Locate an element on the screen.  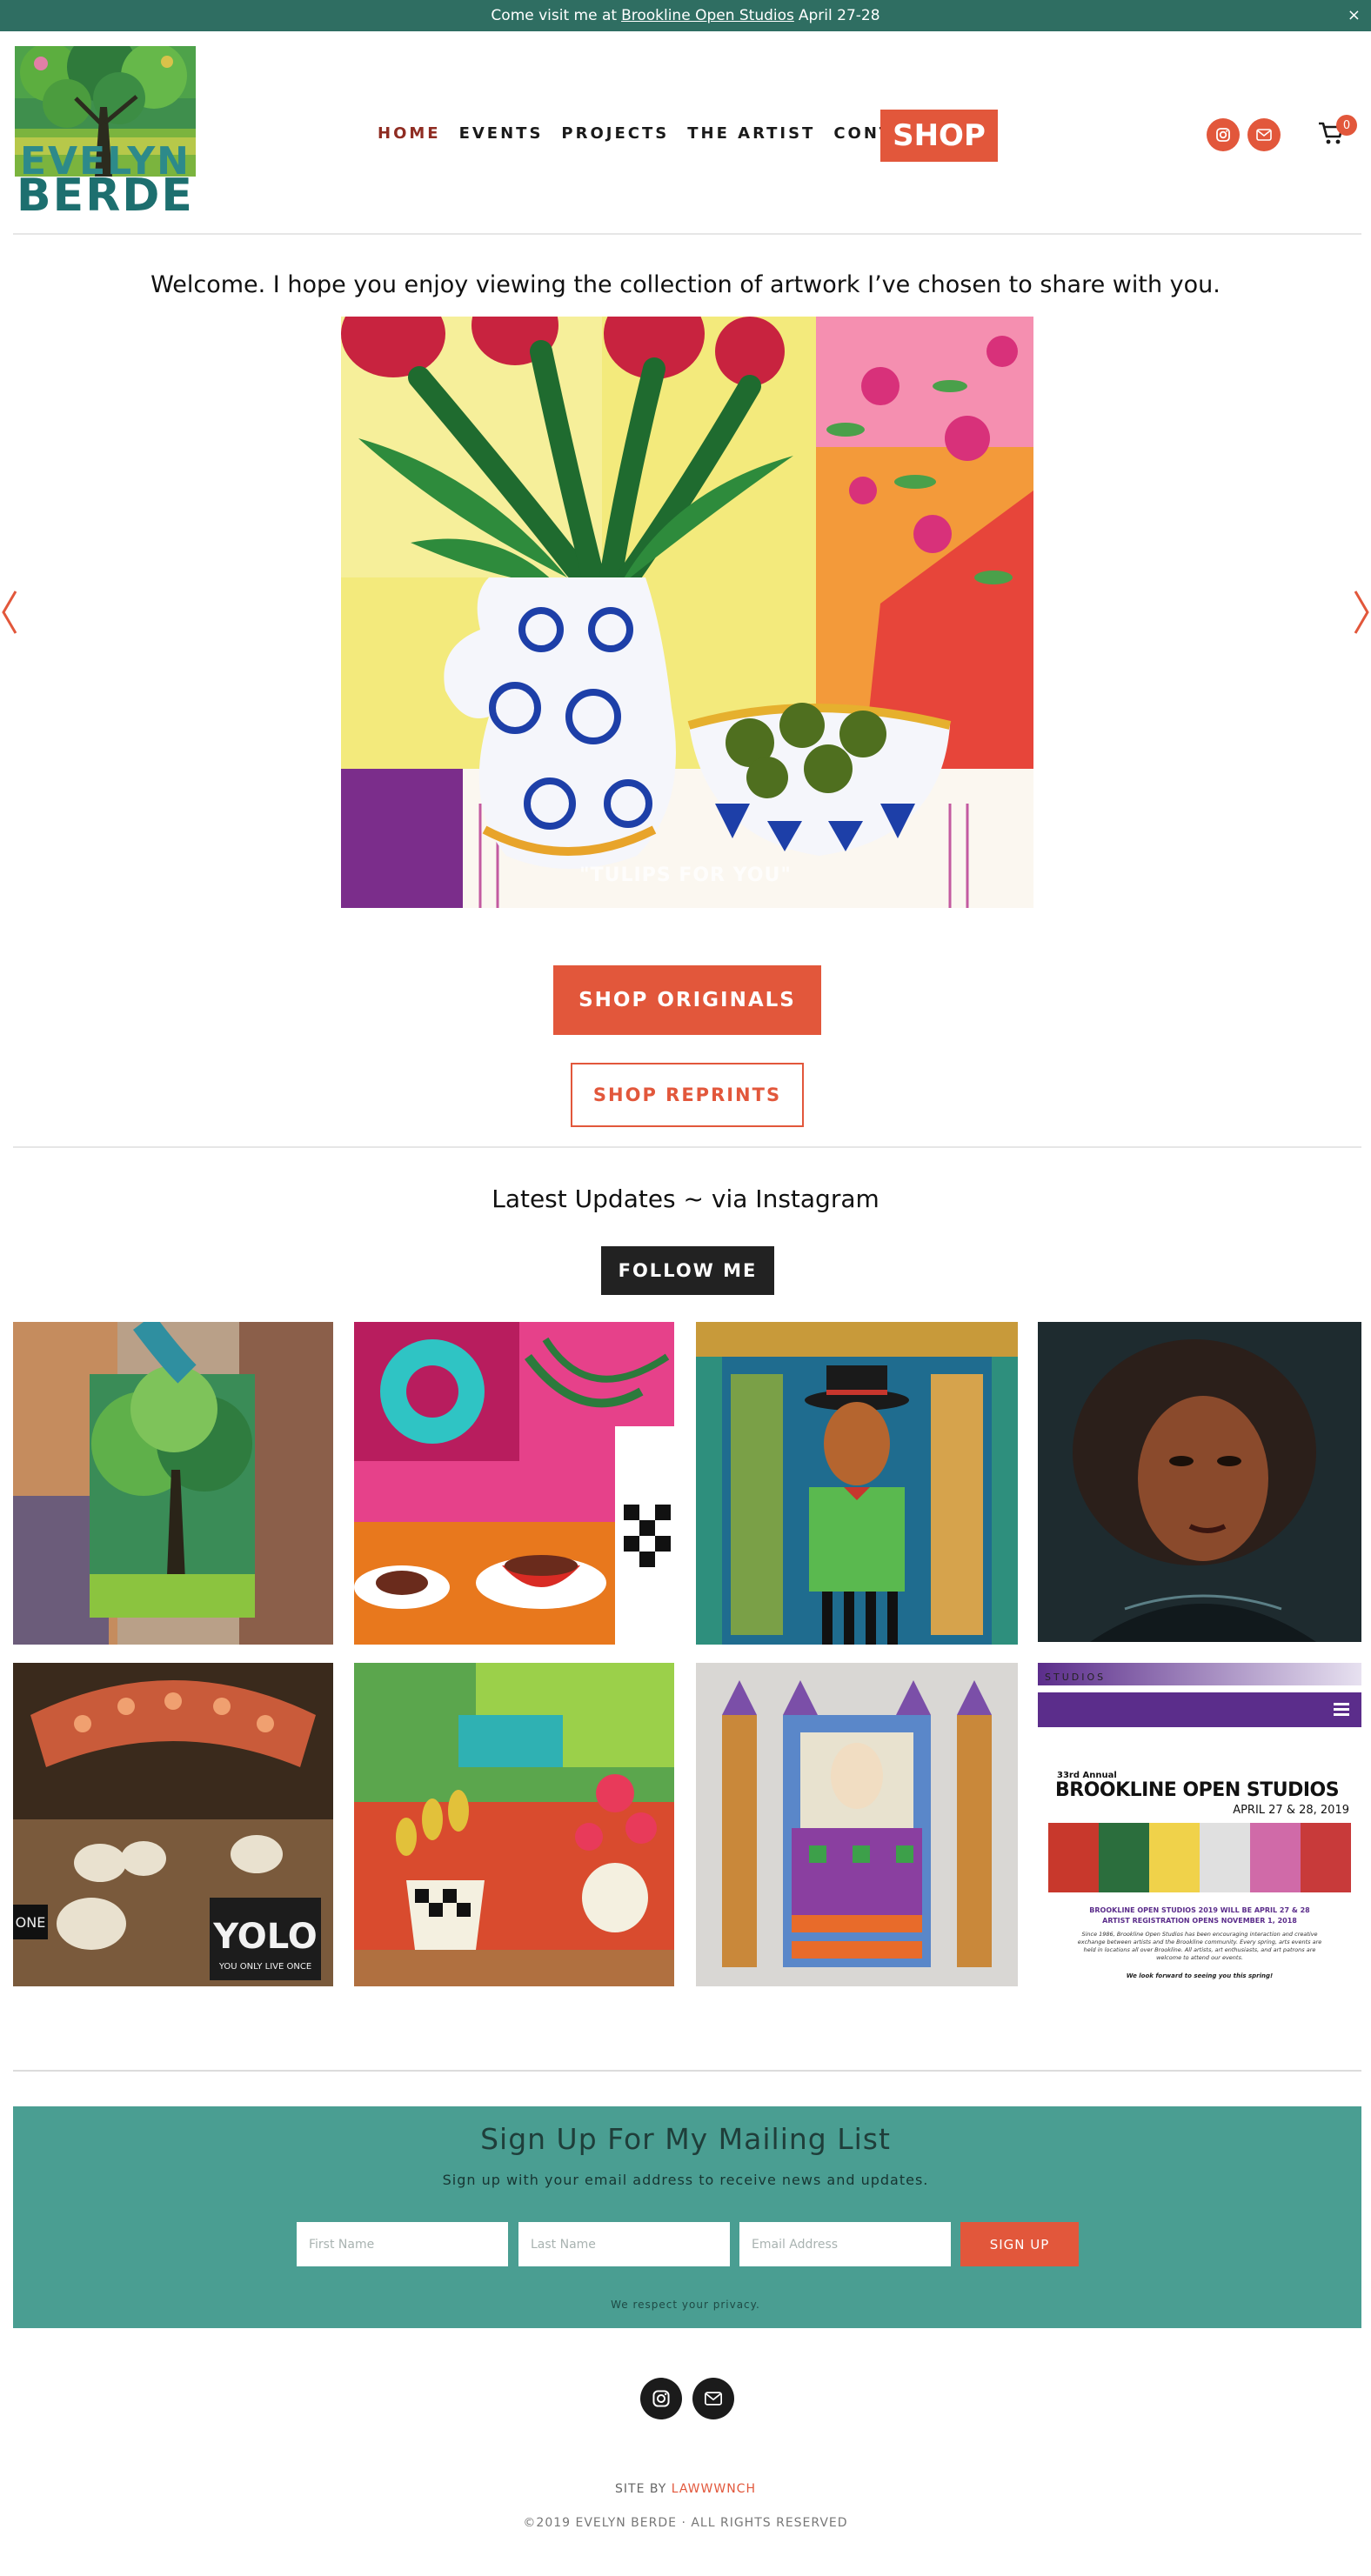
hero-painting is located at coordinates (687, 612).